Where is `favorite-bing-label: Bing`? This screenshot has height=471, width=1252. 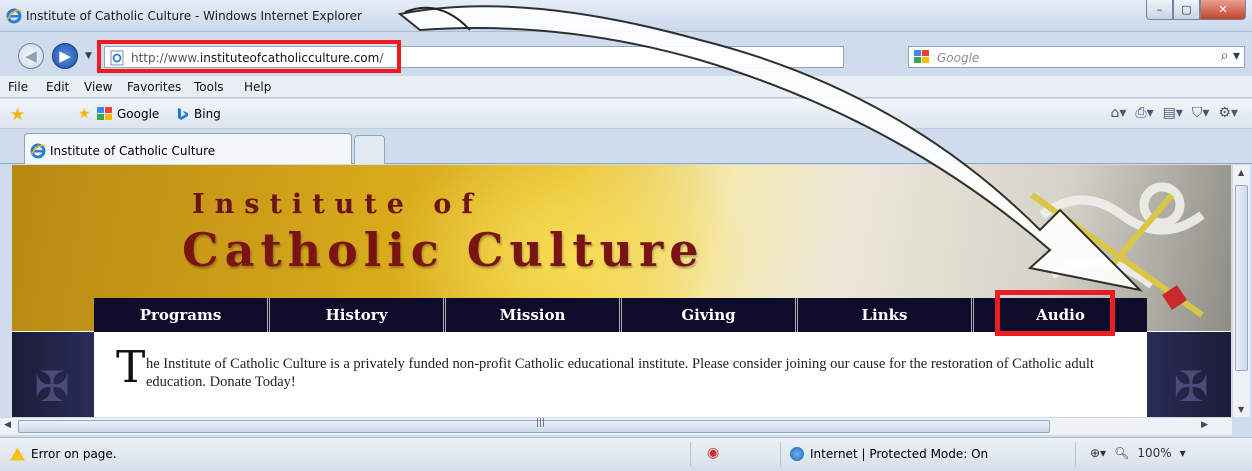
favorite-bing-label: Bing is located at coordinates (207, 114).